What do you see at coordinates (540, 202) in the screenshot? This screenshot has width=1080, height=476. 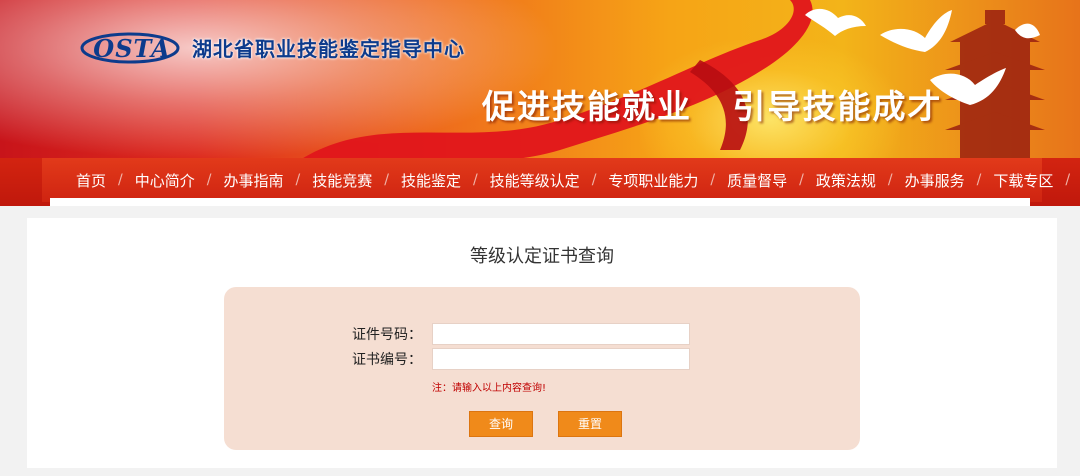 I see `nav-underline` at bounding box center [540, 202].